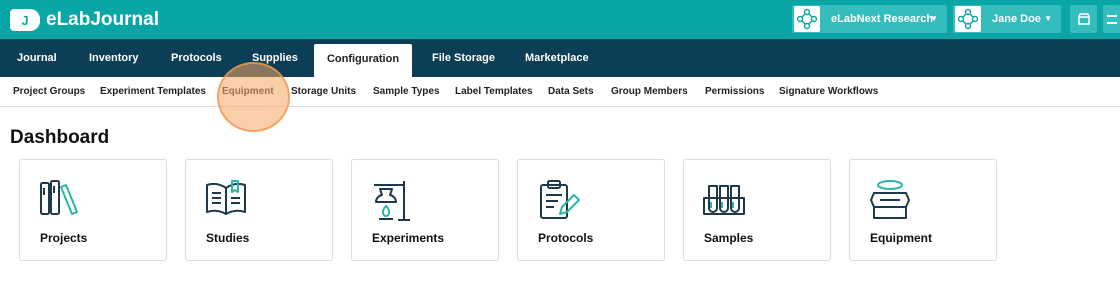  Describe the element at coordinates (724, 200) in the screenshot. I see `samples-icon` at that location.